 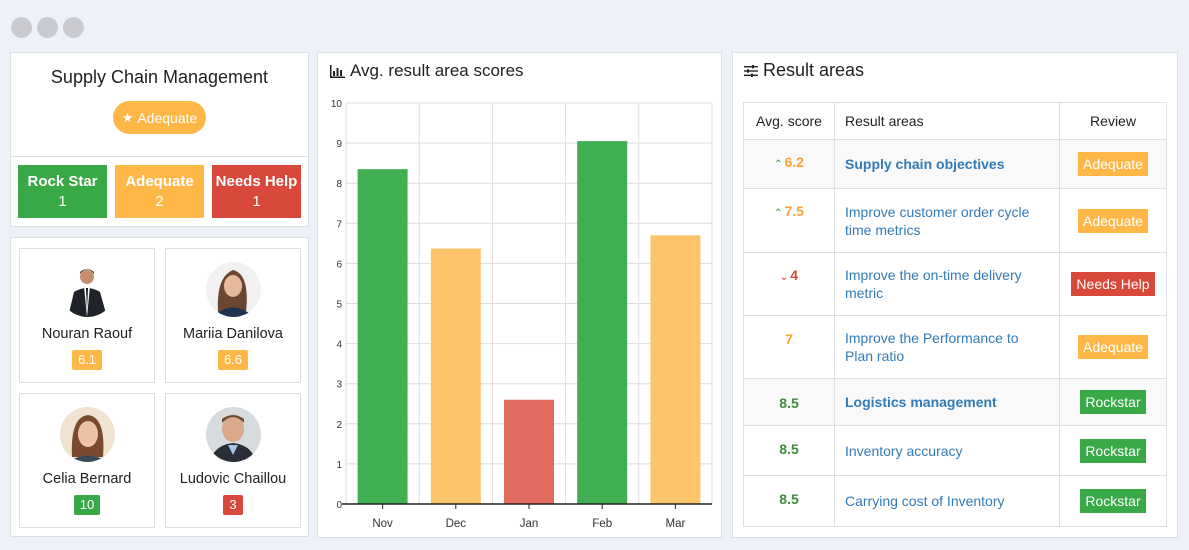 I want to click on count-label: Rock Star, so click(x=62, y=181).